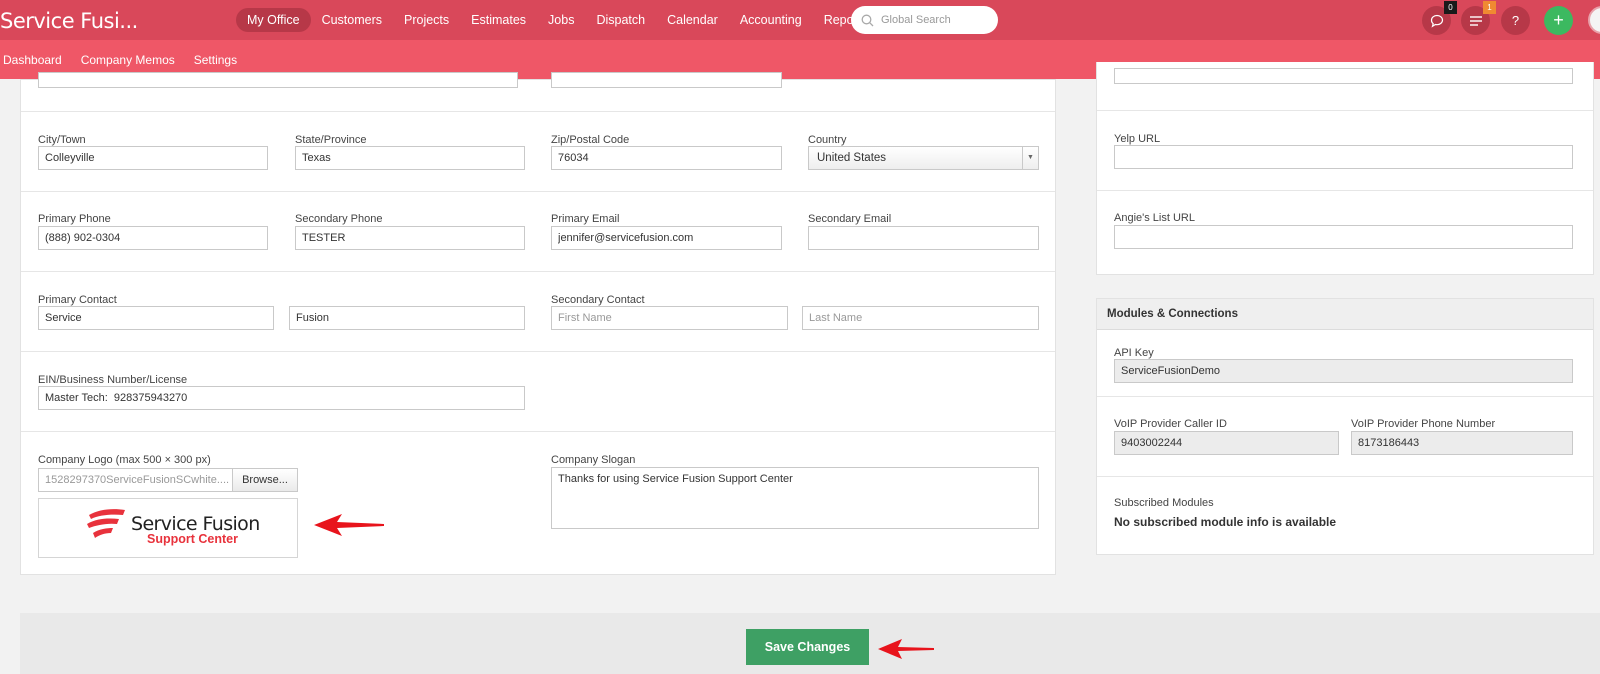 This screenshot has width=1600, height=674. I want to click on angies-row: Angie's List URL, so click(1345, 232).